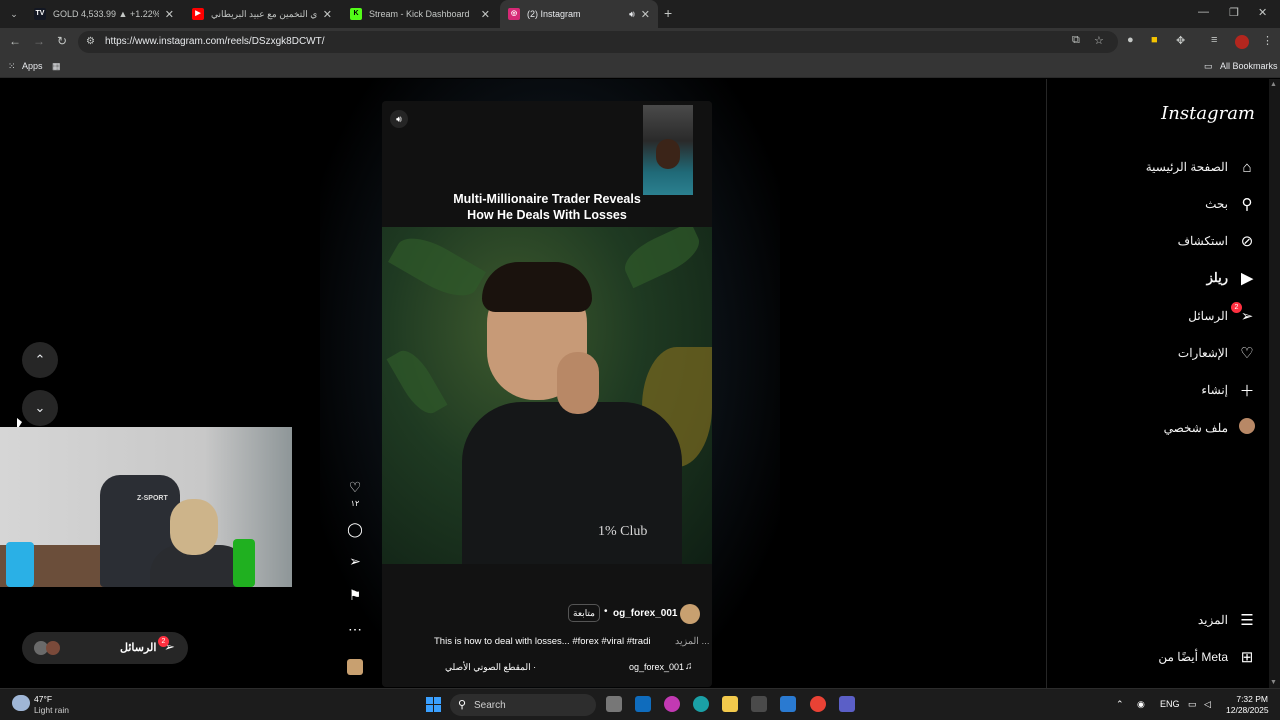 The image size is (1280, 720). I want to click on messages-badge: 2, so click(1236, 307).